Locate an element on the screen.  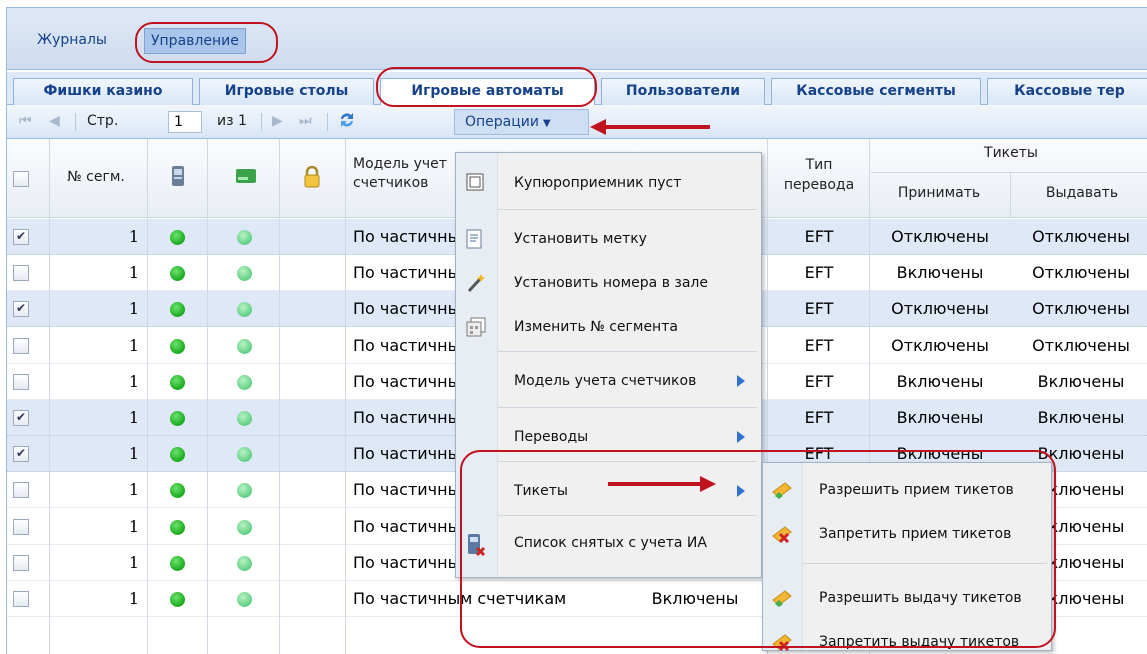
prev-page-icon: ◀ is located at coordinates (54, 121).